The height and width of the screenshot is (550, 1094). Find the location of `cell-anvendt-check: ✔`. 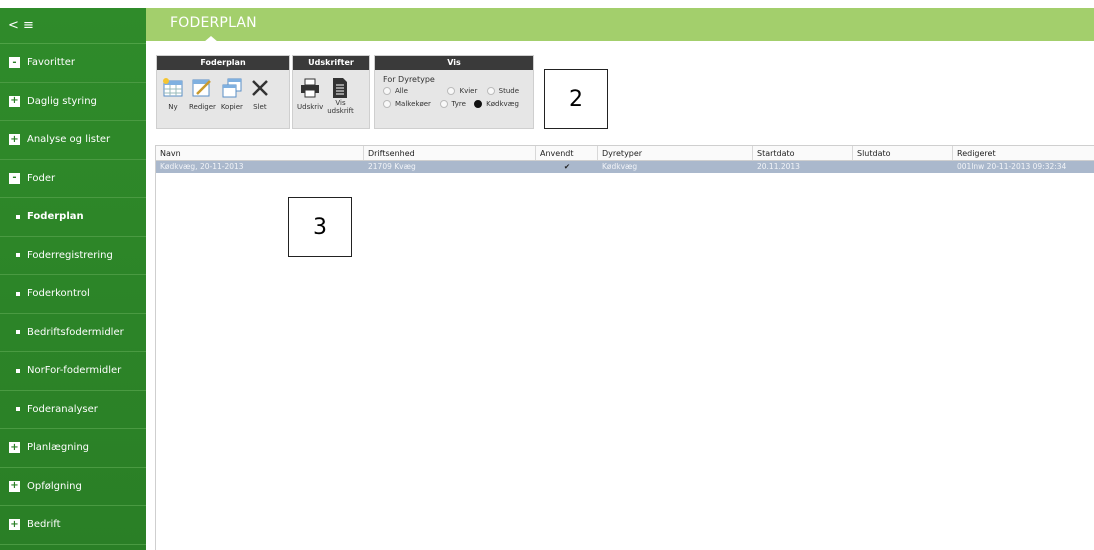

cell-anvendt-check: ✔ is located at coordinates (567, 166).